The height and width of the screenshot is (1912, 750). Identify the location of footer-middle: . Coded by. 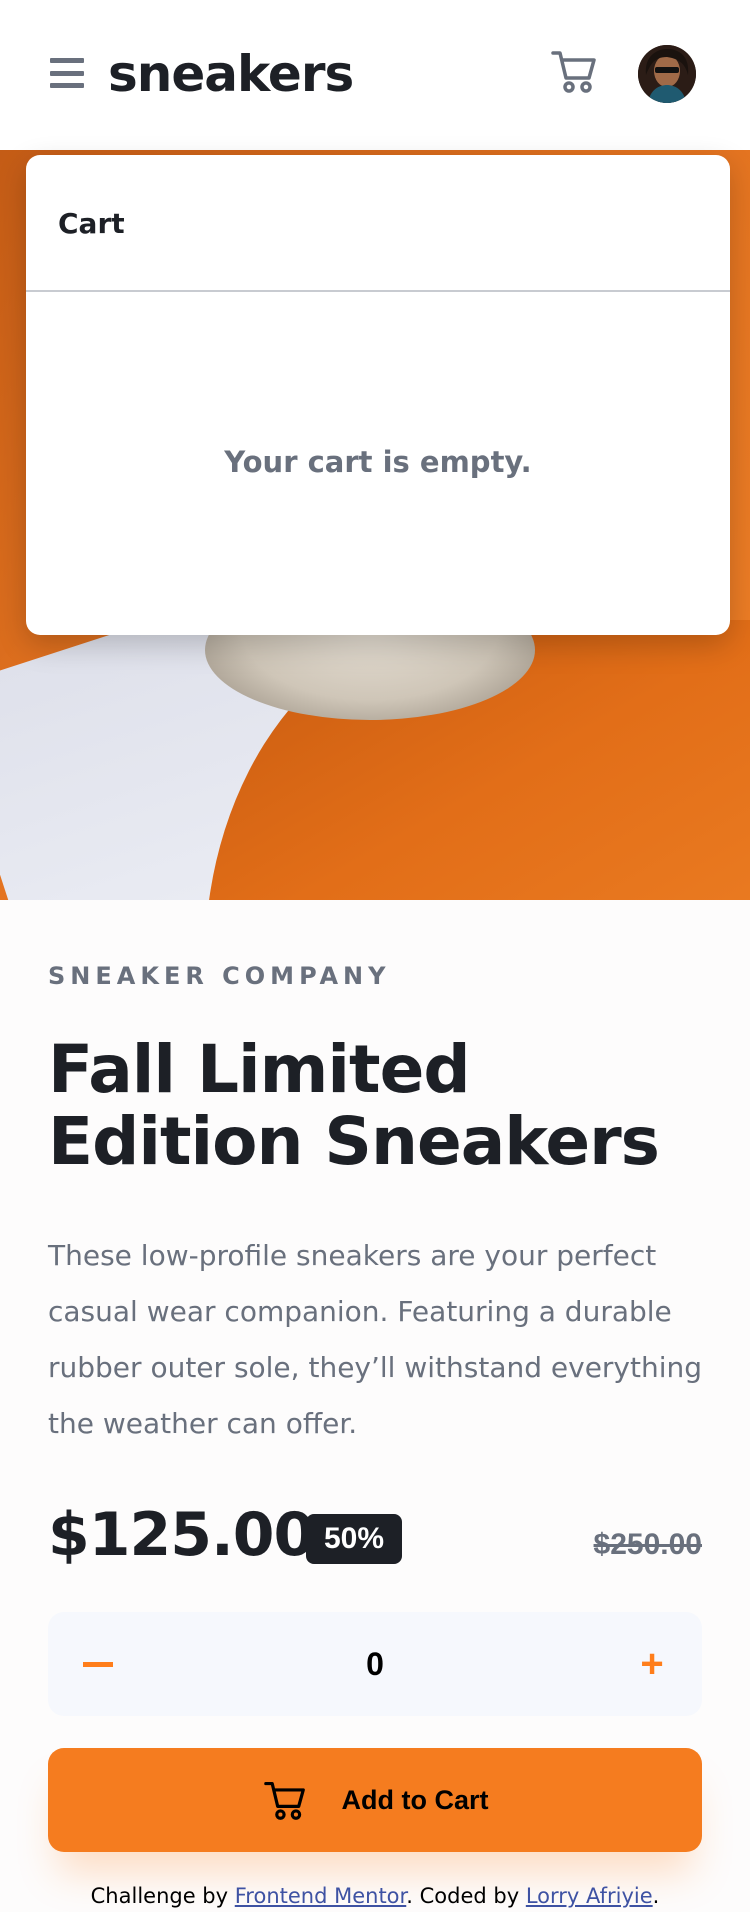
(466, 1896).